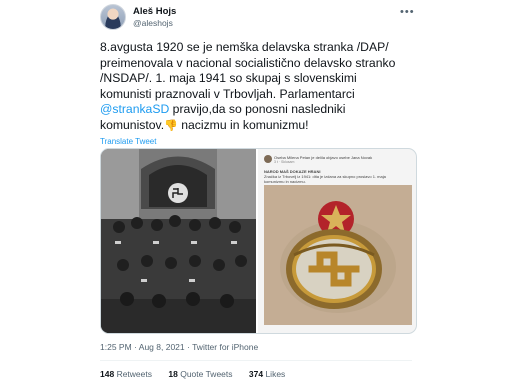 This screenshot has width=512, height=384. I want to click on fb-body-2: komunizmu in nacizmu., so click(285, 181).